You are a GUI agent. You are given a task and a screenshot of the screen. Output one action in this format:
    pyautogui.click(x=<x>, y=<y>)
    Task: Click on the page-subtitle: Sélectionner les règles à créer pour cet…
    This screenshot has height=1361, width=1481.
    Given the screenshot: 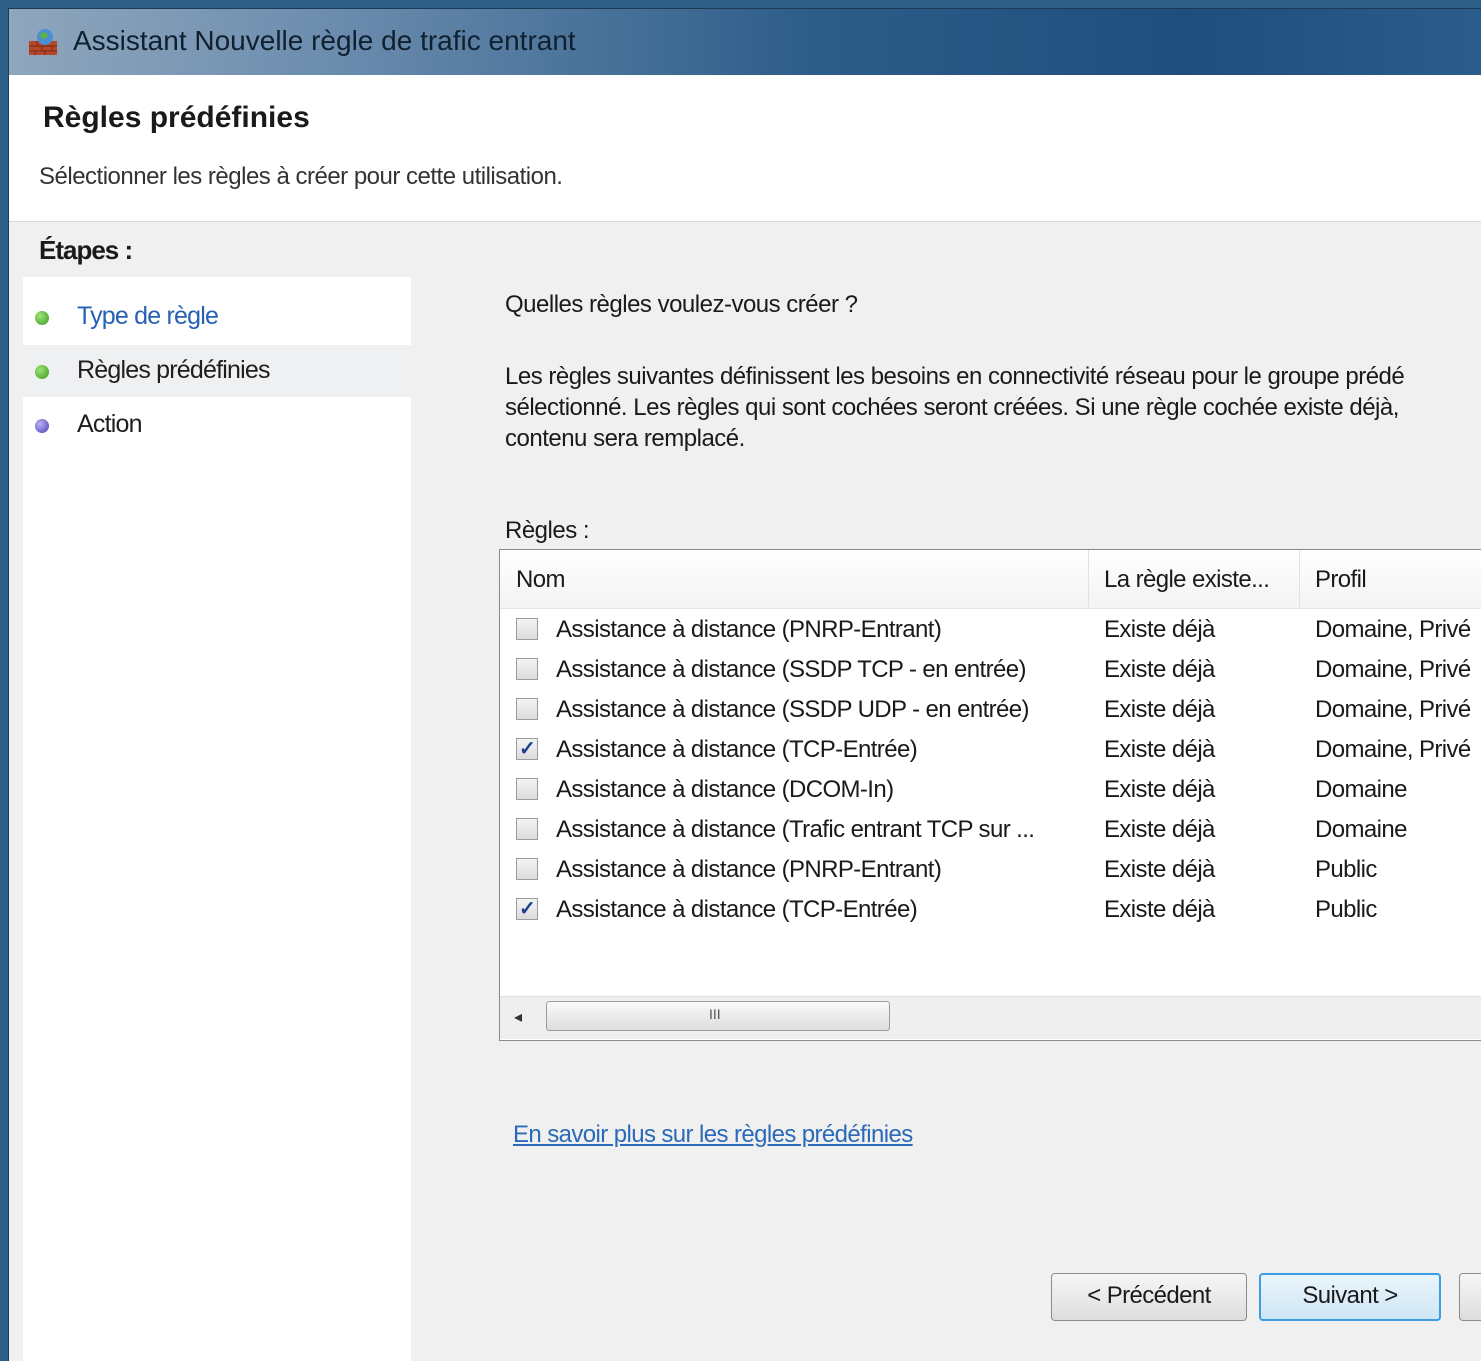 What is the action you would take?
    pyautogui.click(x=301, y=176)
    